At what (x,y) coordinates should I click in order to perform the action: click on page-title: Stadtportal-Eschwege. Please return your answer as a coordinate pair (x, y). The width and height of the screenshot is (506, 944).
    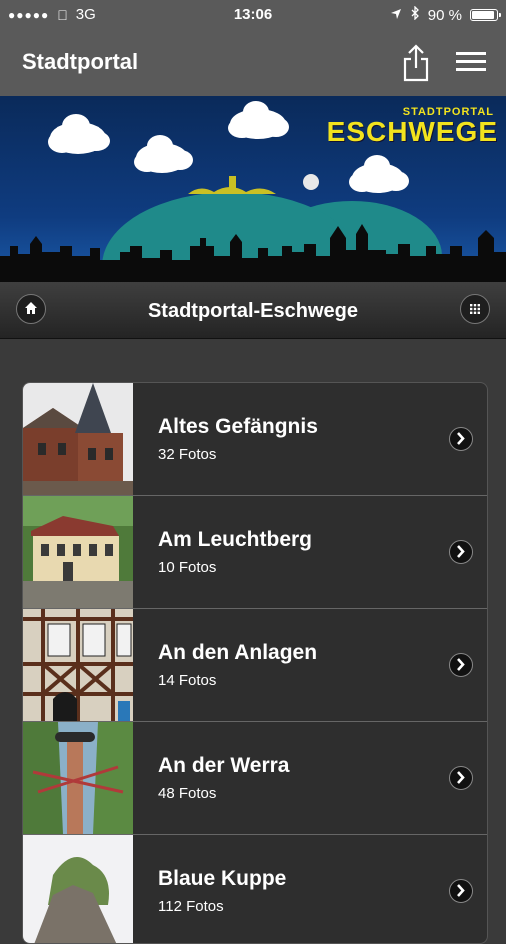
    Looking at the image, I should click on (253, 311).